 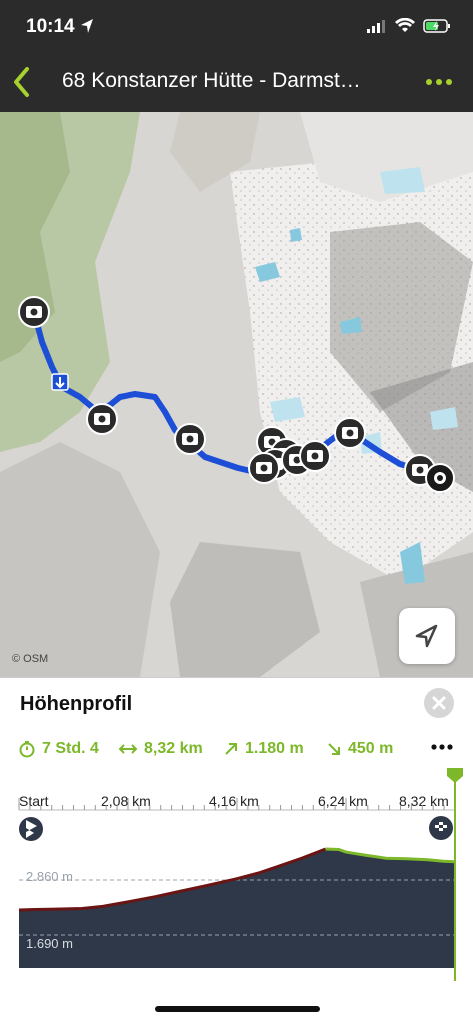 I want to click on distance-value: 8,32 km, so click(x=173, y=748).